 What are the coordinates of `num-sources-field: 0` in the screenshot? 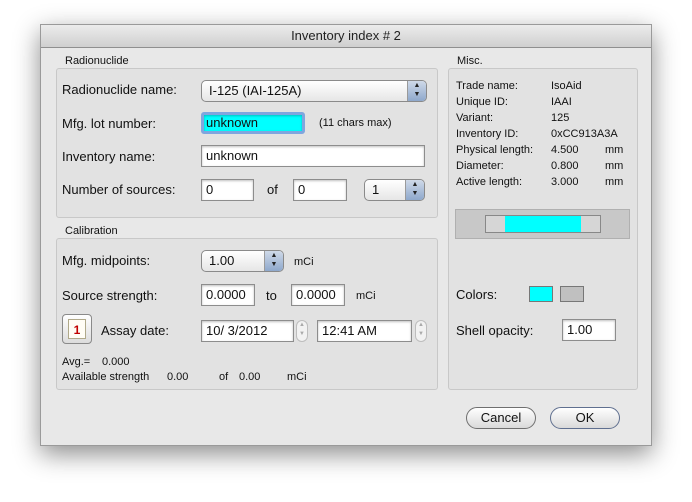 It's located at (227, 190).